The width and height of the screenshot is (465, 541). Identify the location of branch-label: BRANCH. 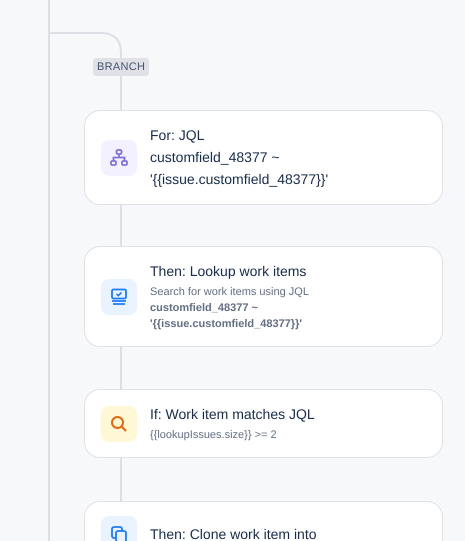
(121, 67).